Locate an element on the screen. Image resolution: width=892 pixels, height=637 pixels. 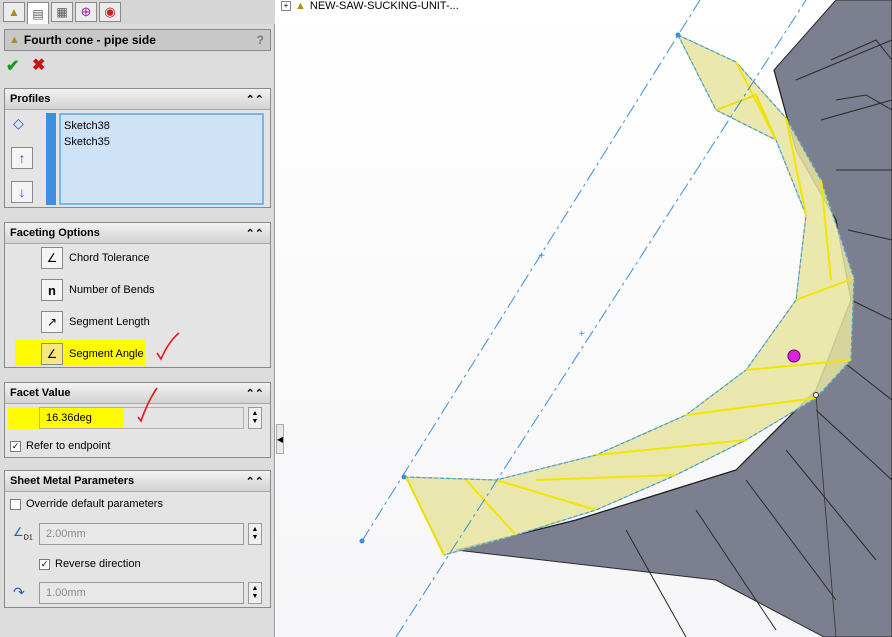
segment-angle-icon: ∠ is located at coordinates (52, 354).